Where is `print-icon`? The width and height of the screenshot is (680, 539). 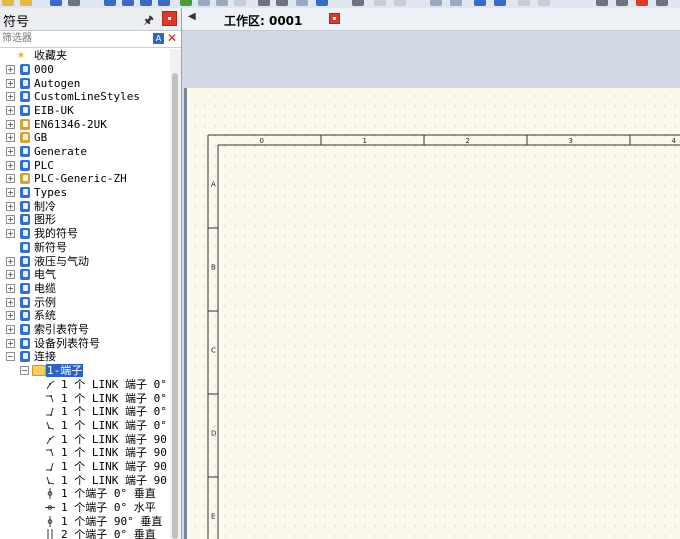
print-icon is located at coordinates (74, 3).